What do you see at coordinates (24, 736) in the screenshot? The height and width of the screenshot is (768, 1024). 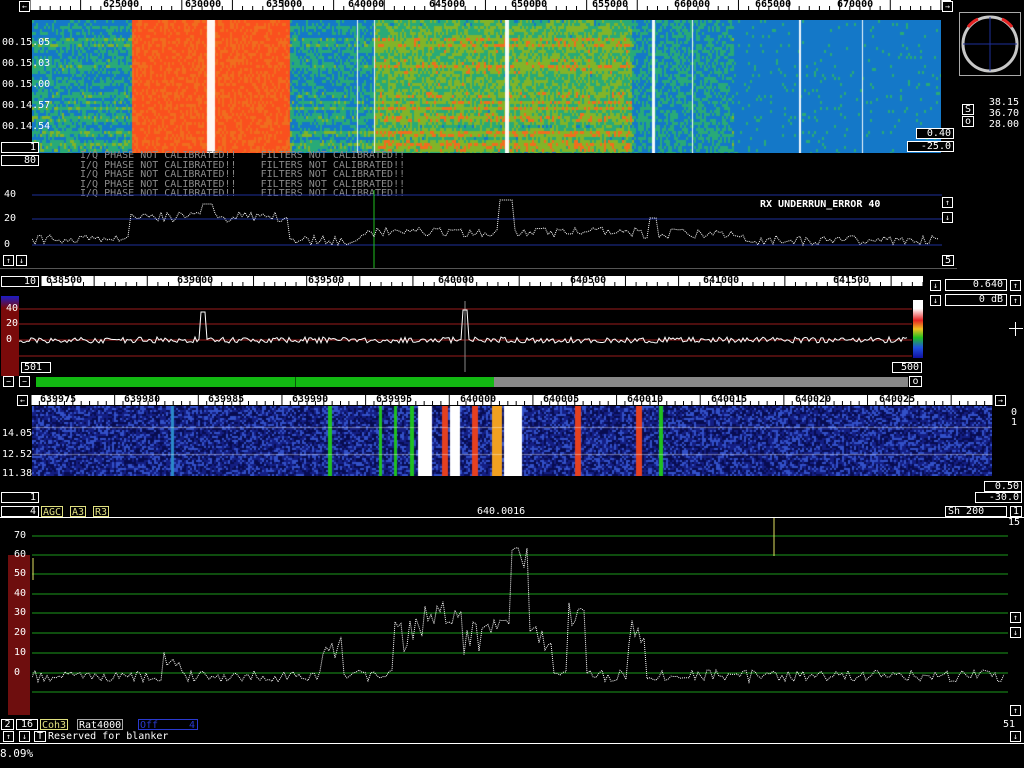 I see `hires-bottom-down-button: ↓` at bounding box center [24, 736].